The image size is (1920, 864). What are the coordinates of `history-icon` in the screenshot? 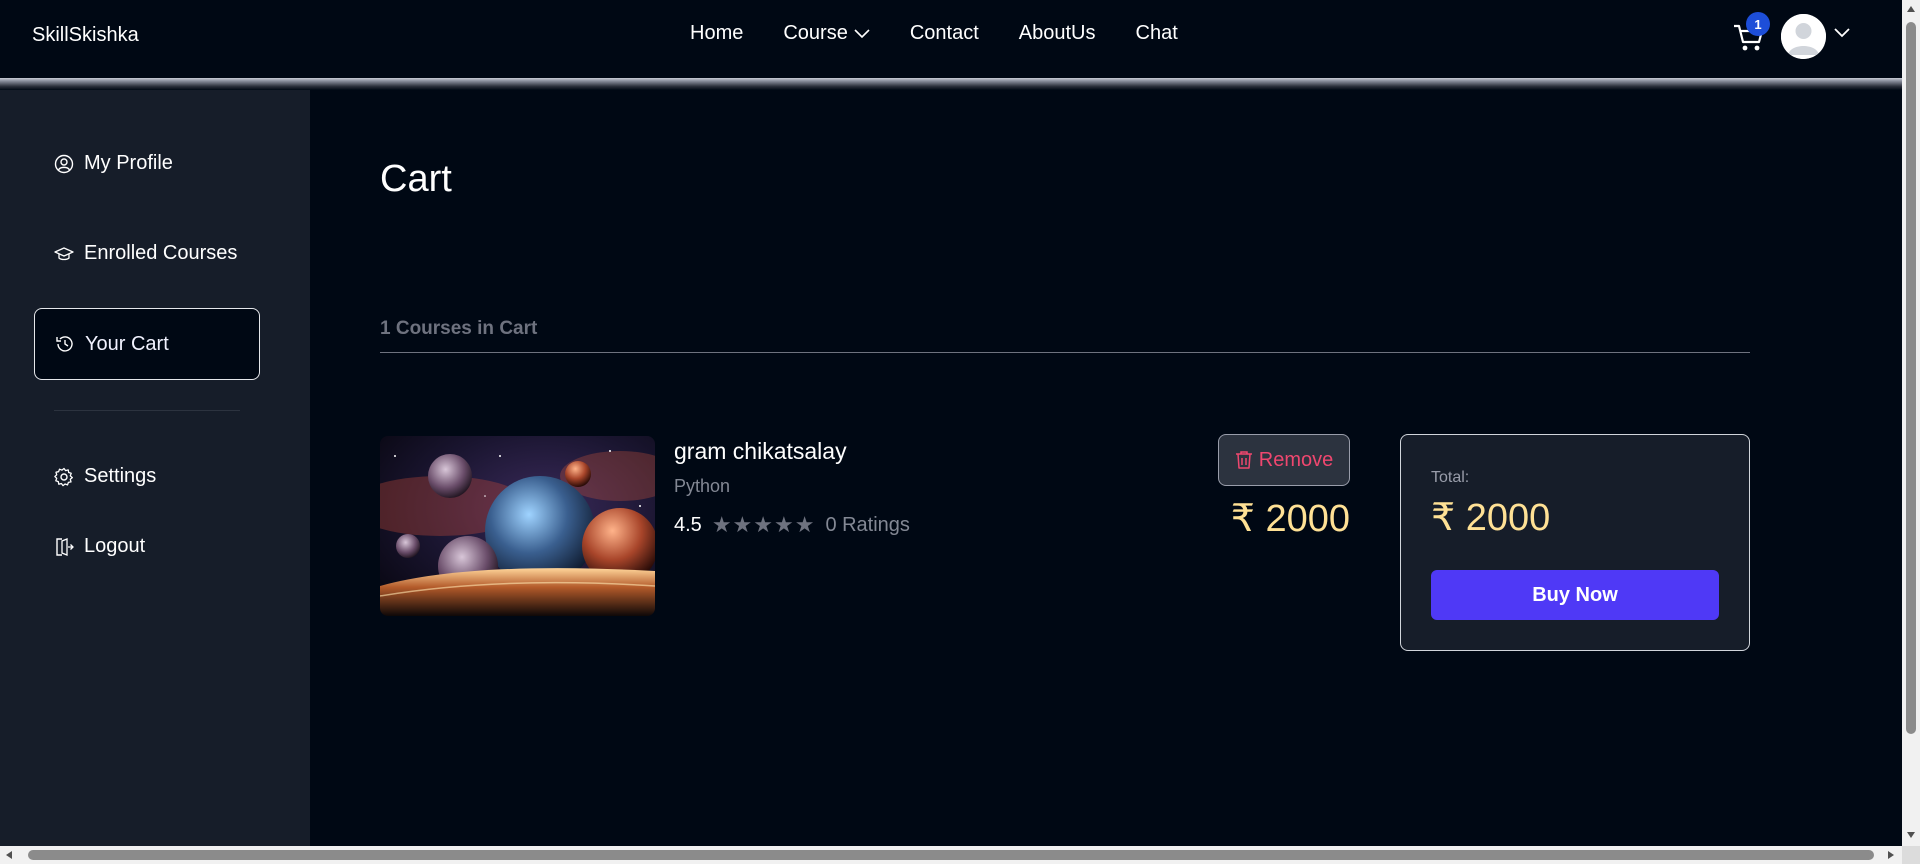 It's located at (64, 344).